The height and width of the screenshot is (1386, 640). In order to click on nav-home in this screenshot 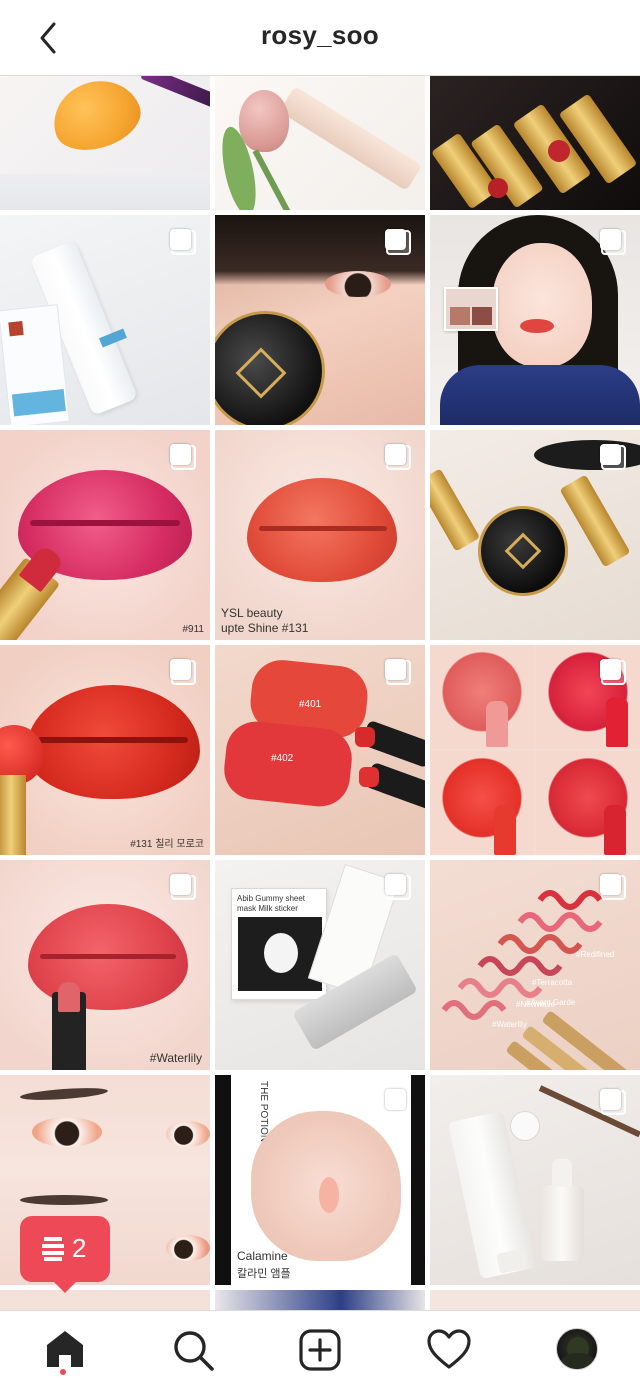, I will do `click(65, 1350)`.